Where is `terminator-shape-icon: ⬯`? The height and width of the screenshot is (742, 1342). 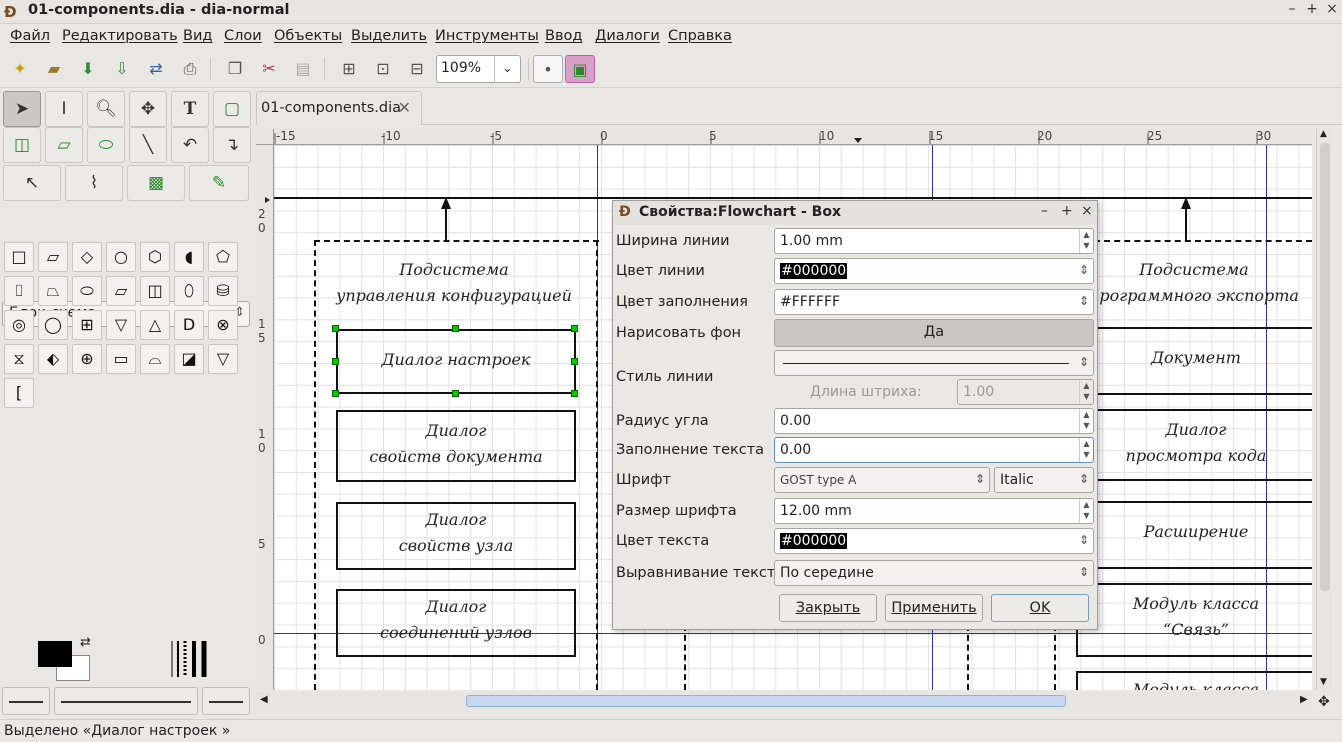 terminator-shape-icon: ⬯ is located at coordinates (189, 291).